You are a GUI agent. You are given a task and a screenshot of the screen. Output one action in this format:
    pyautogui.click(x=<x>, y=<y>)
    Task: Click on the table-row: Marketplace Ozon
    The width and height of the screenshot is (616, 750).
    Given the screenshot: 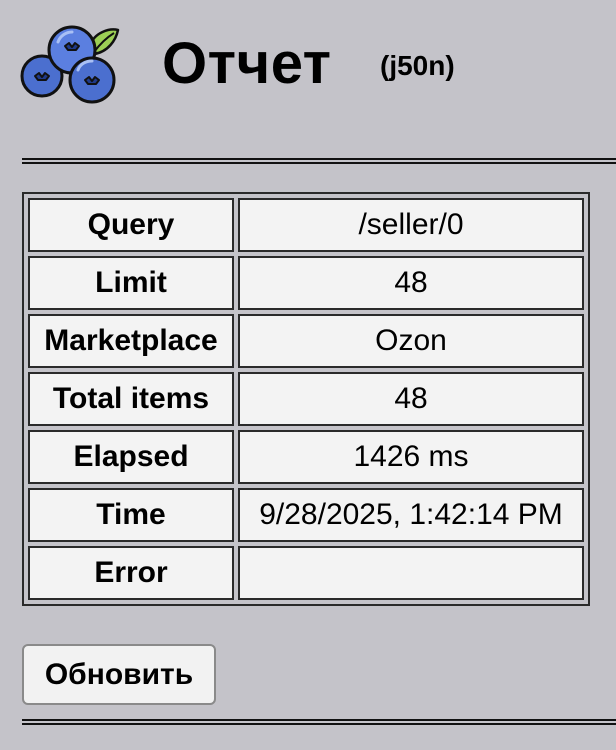 What is the action you would take?
    pyautogui.click(x=306, y=341)
    